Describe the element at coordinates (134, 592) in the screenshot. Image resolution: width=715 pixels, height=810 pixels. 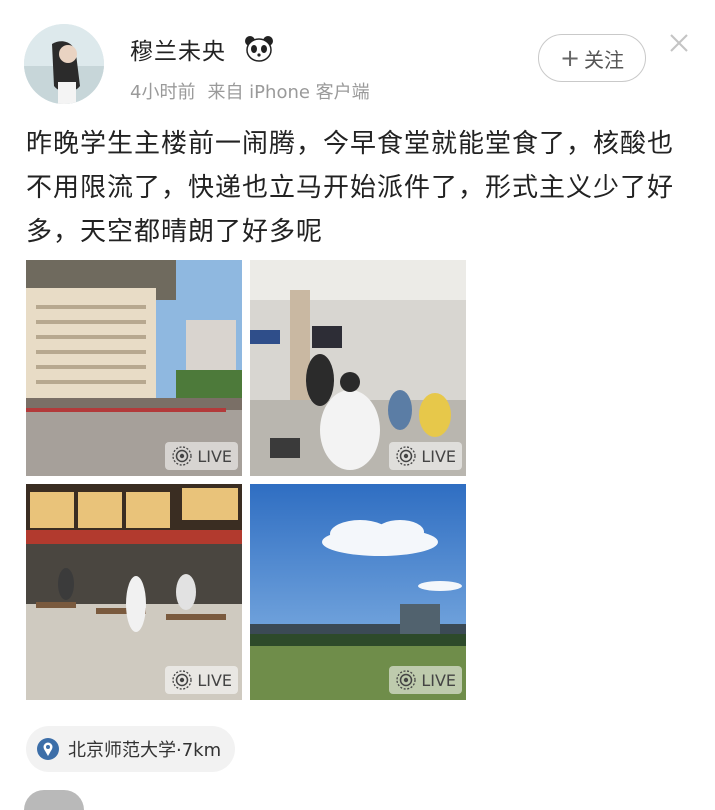
I see `photo-3: LIVE` at that location.